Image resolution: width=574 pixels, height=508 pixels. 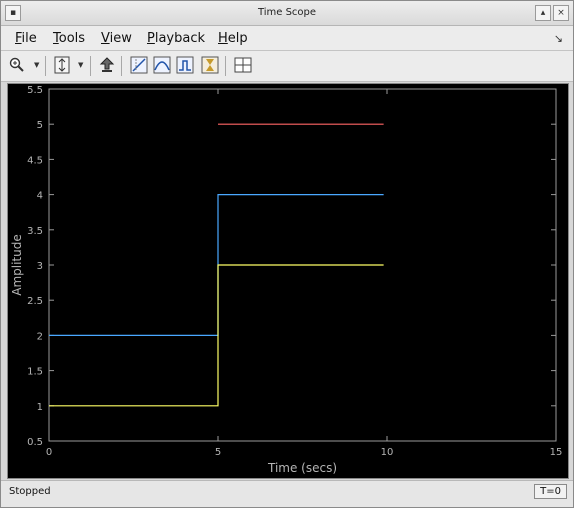 I want to click on y-tick-label: 4, so click(x=40, y=196).